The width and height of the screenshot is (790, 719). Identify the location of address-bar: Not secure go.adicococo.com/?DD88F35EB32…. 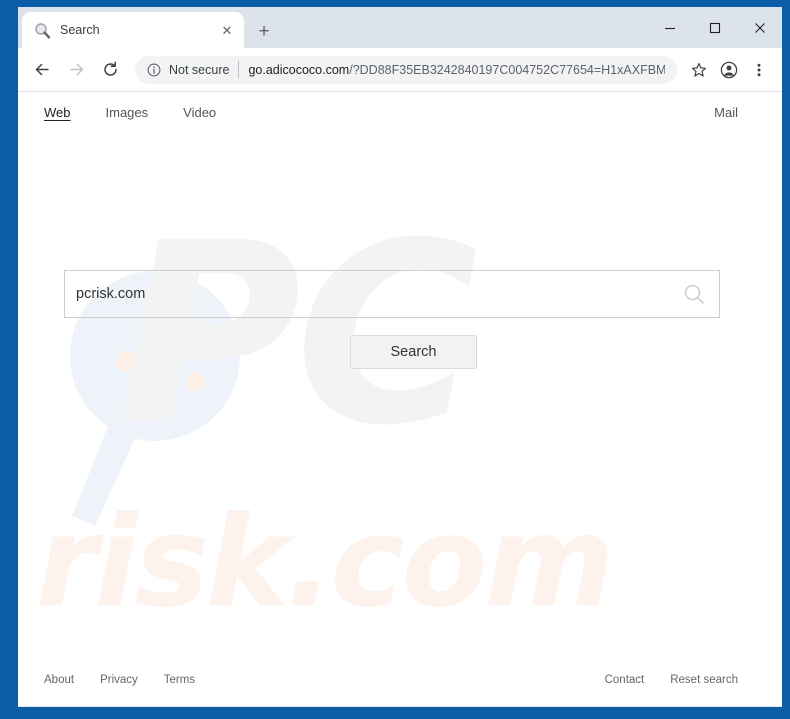
(406, 69).